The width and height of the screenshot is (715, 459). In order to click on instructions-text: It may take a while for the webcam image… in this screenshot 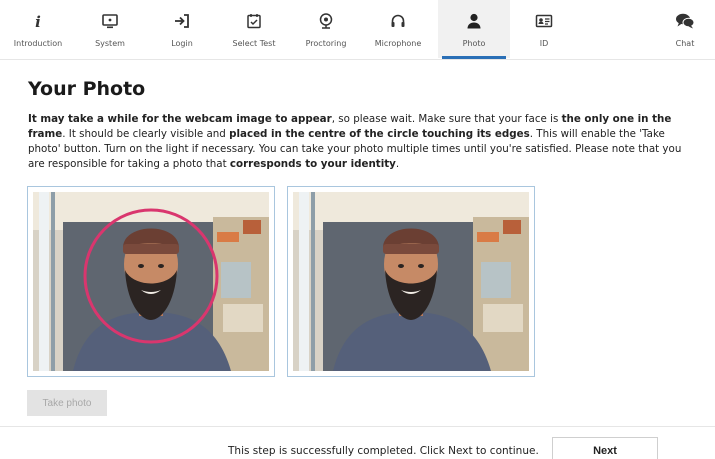, I will do `click(363, 142)`.